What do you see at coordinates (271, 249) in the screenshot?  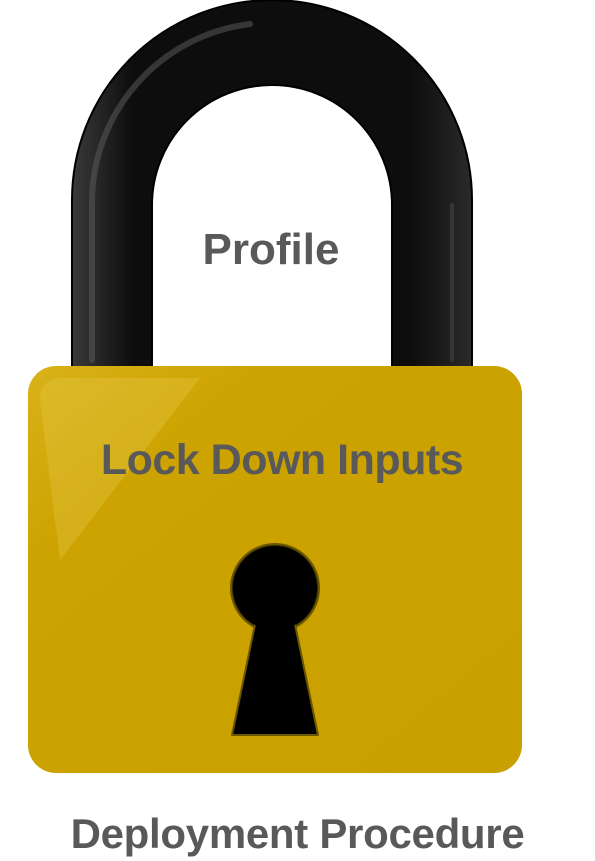 I see `shackle-label: Profile` at bounding box center [271, 249].